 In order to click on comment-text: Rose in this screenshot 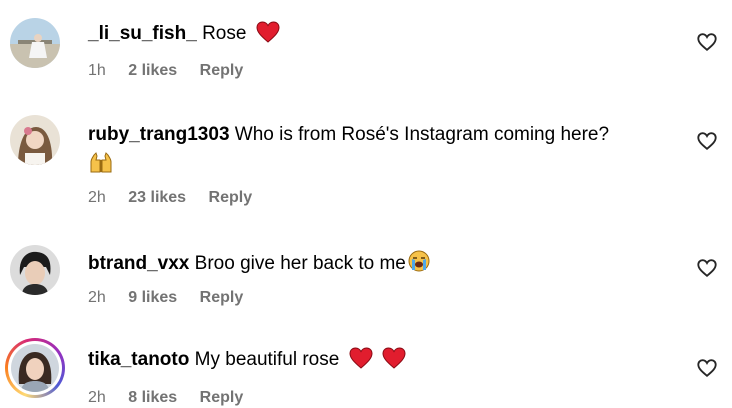, I will do `click(224, 33)`.